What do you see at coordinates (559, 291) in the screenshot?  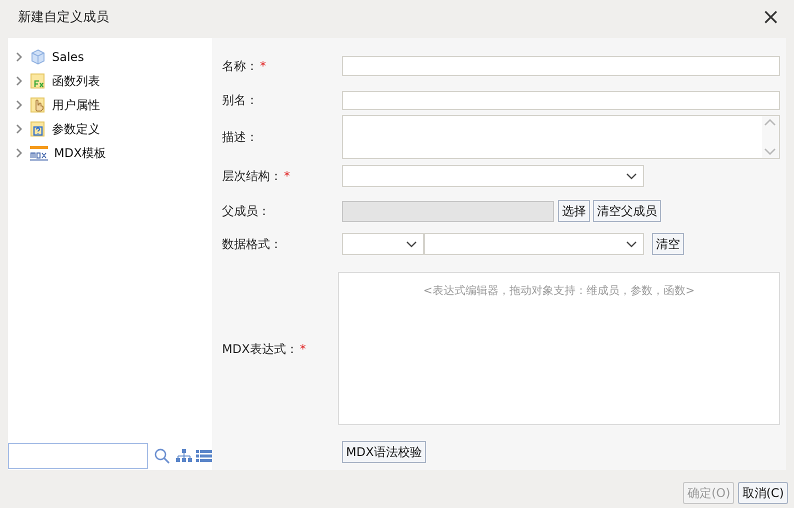 I see `editor-placeholder: <表达式编辑器，拖动对象支持：维成员，参数，函数>` at bounding box center [559, 291].